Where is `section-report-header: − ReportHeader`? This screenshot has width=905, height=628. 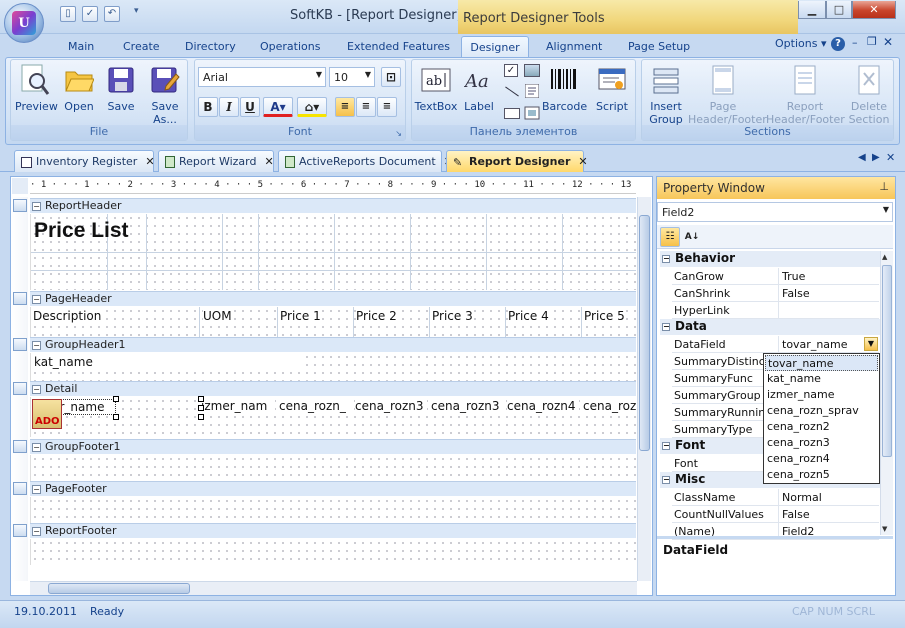 section-report-header: − ReportHeader is located at coordinates (333, 205).